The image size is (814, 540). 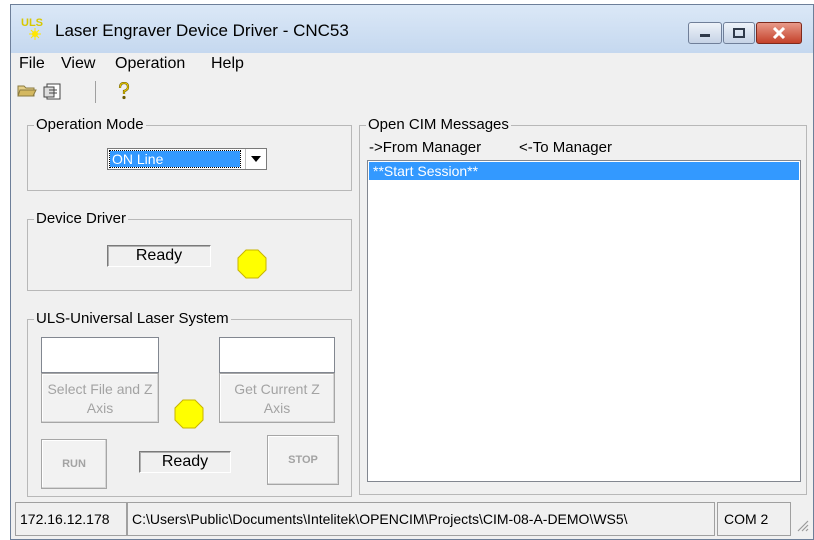 What do you see at coordinates (277, 355) in the screenshot?
I see `current-z-textbox` at bounding box center [277, 355].